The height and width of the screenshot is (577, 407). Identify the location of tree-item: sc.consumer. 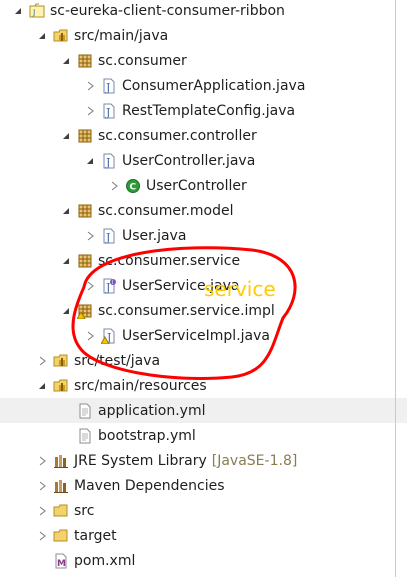
(203, 60).